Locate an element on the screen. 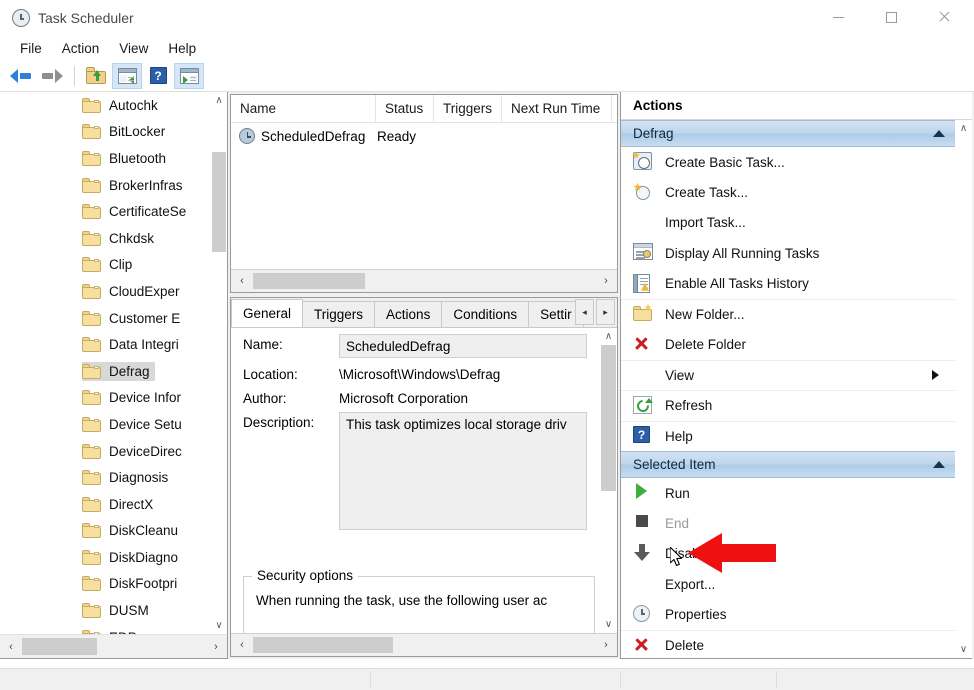 The width and height of the screenshot is (974, 690). detail-scroll-track is located at coordinates (608, 480).